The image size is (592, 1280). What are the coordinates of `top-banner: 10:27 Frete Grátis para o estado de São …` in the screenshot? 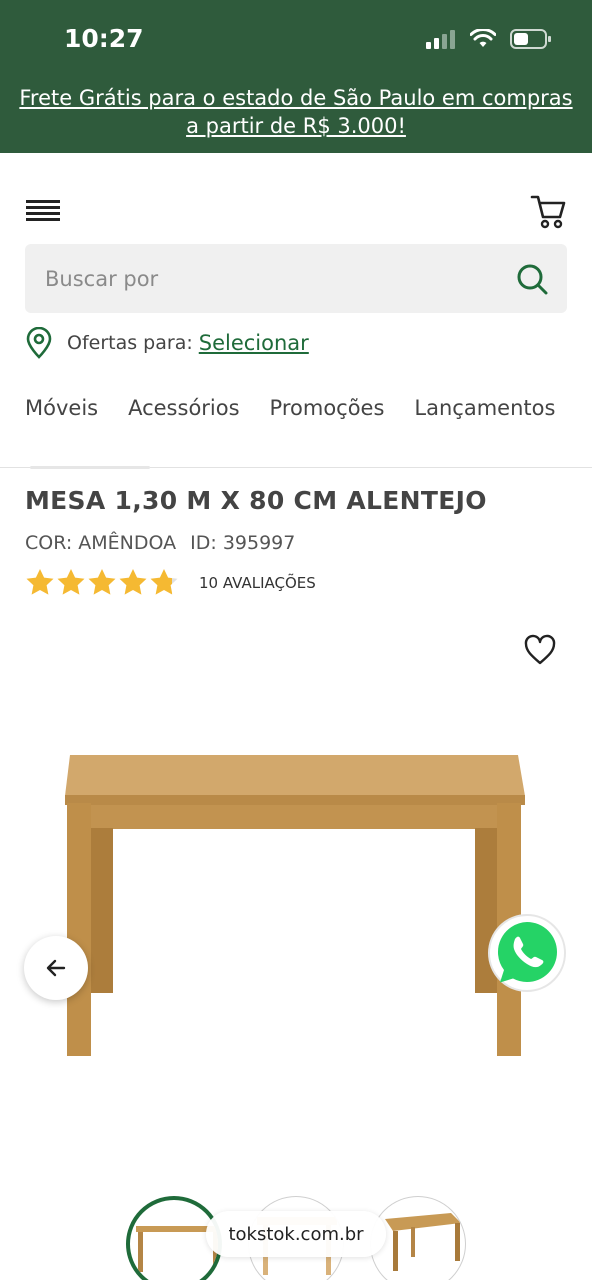 It's located at (296, 76).